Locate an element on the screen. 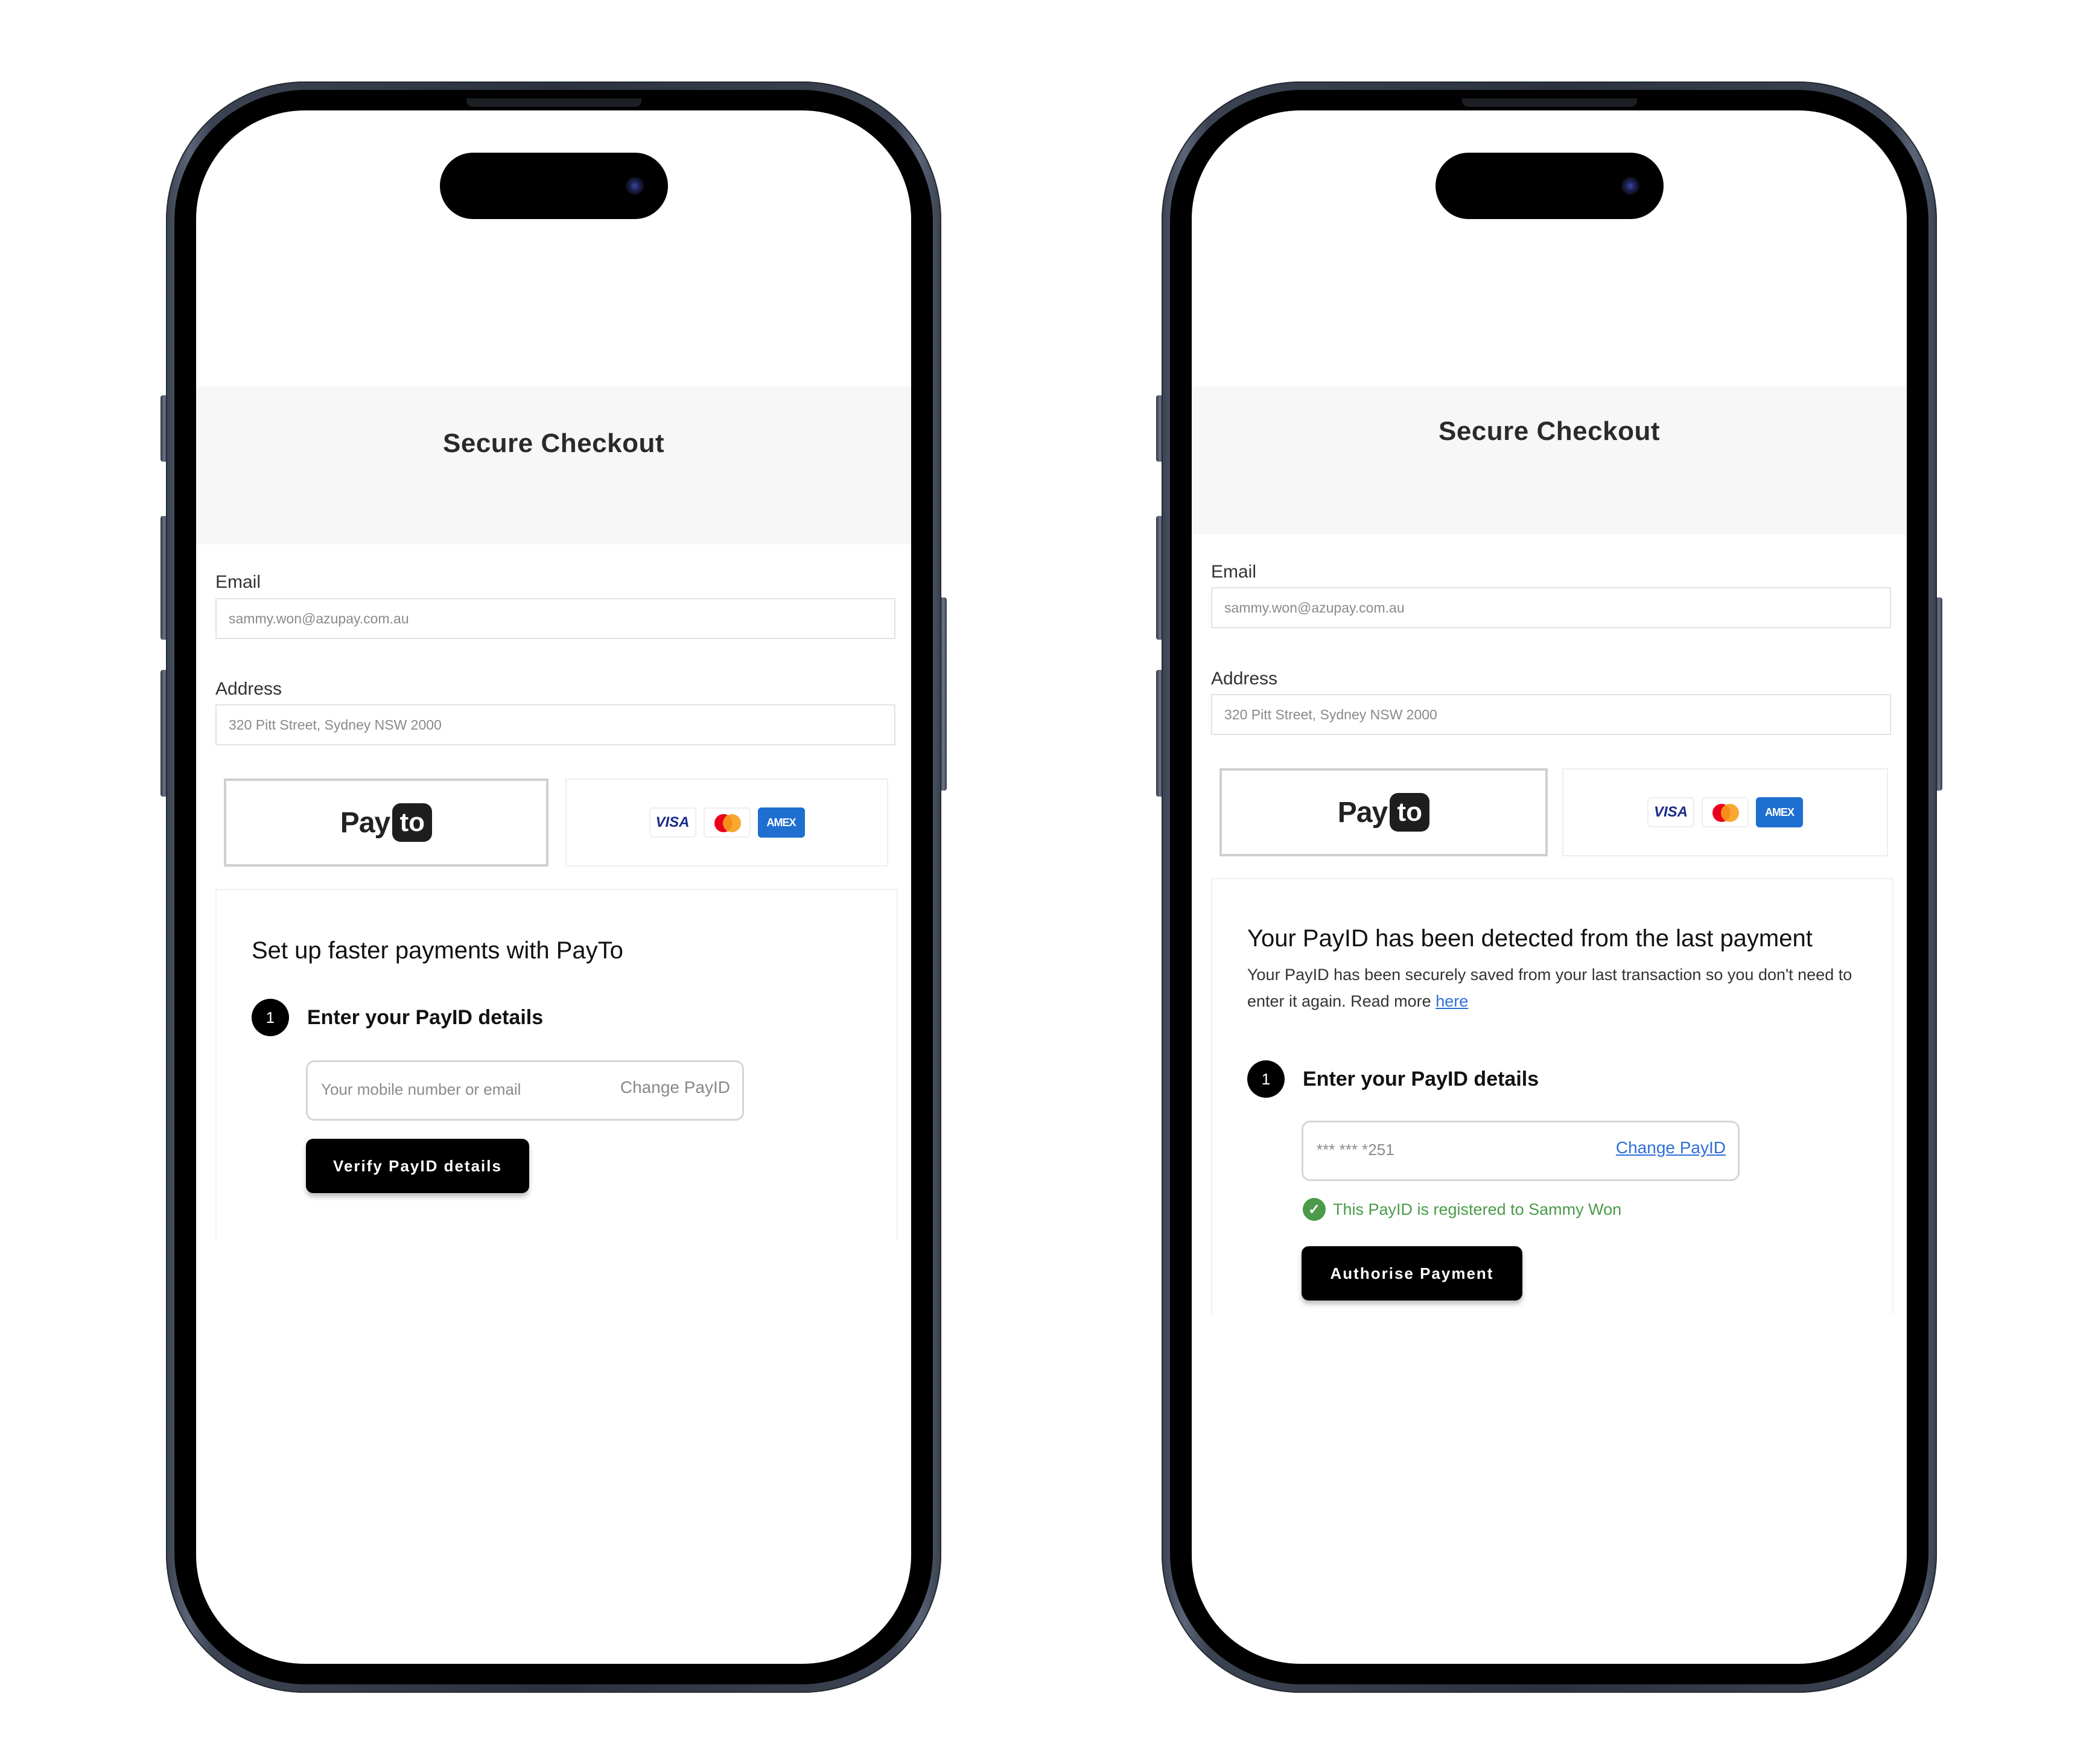  payid-input: Your mobile number or email Change PayID is located at coordinates (525, 1090).